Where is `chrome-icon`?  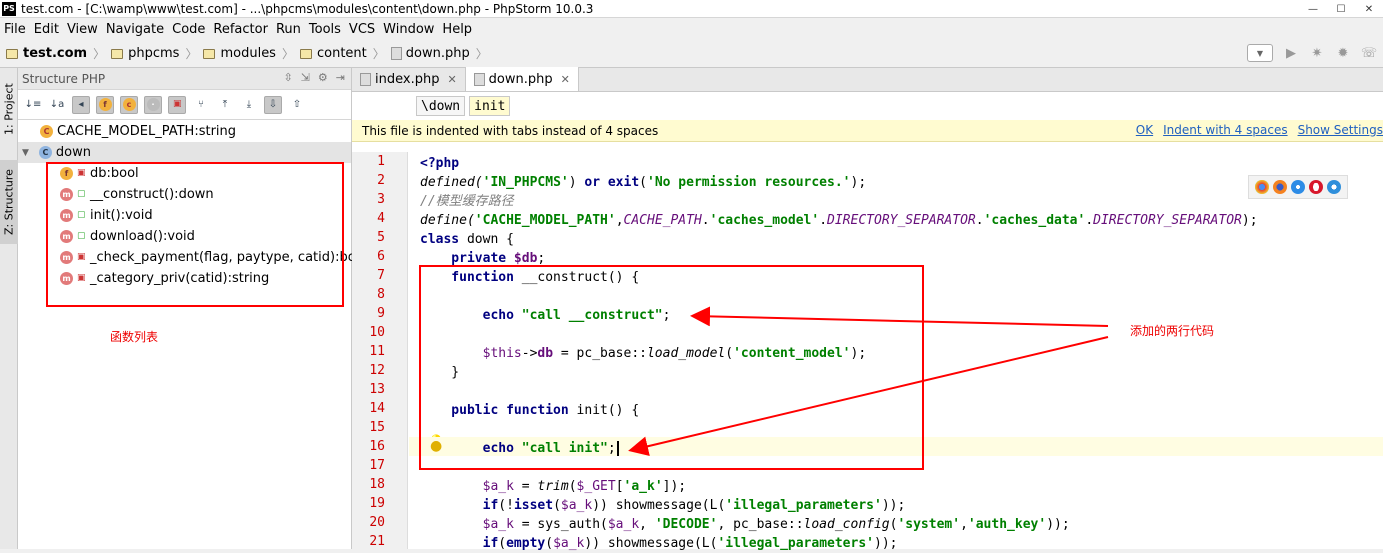 chrome-icon is located at coordinates (1262, 187).